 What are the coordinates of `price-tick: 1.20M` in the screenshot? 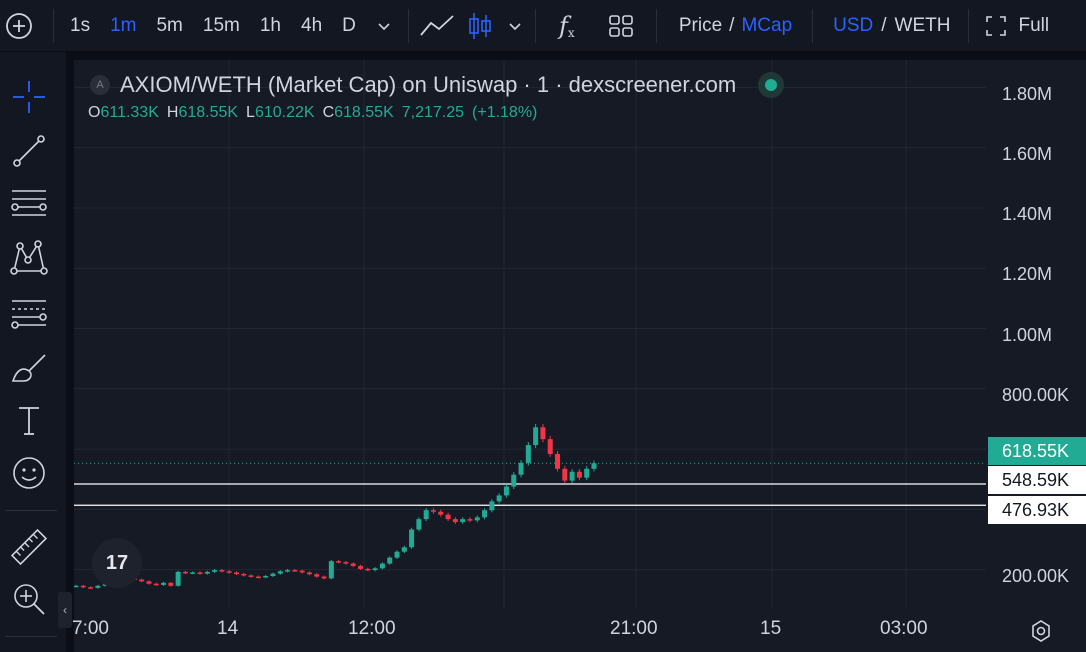 It's located at (1027, 274).